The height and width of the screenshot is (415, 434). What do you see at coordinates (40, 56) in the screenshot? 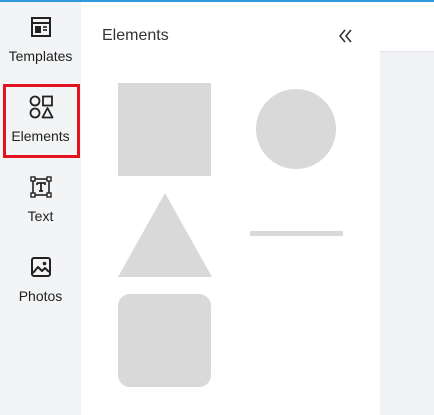
I see `sidebar-item-label: Templates` at bounding box center [40, 56].